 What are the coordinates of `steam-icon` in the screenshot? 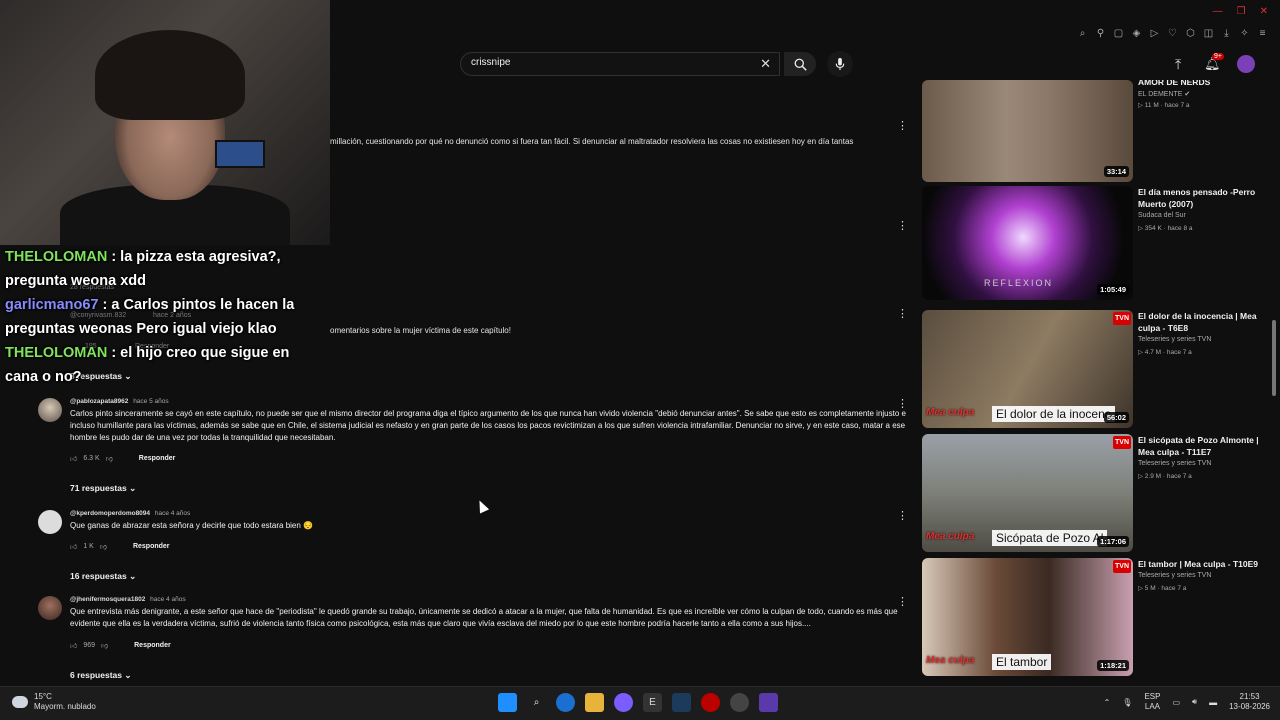 It's located at (681, 702).